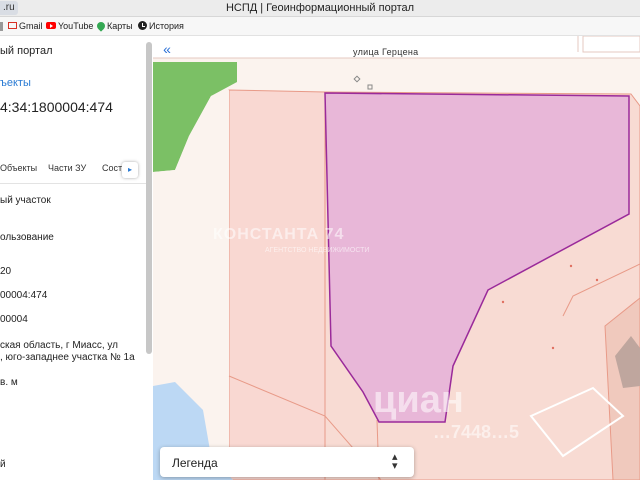 The height and width of the screenshot is (480, 640). Describe the element at coordinates (59, 345) in the screenshot. I see `field-address-line1: ская область, г Миасс, ул` at that location.